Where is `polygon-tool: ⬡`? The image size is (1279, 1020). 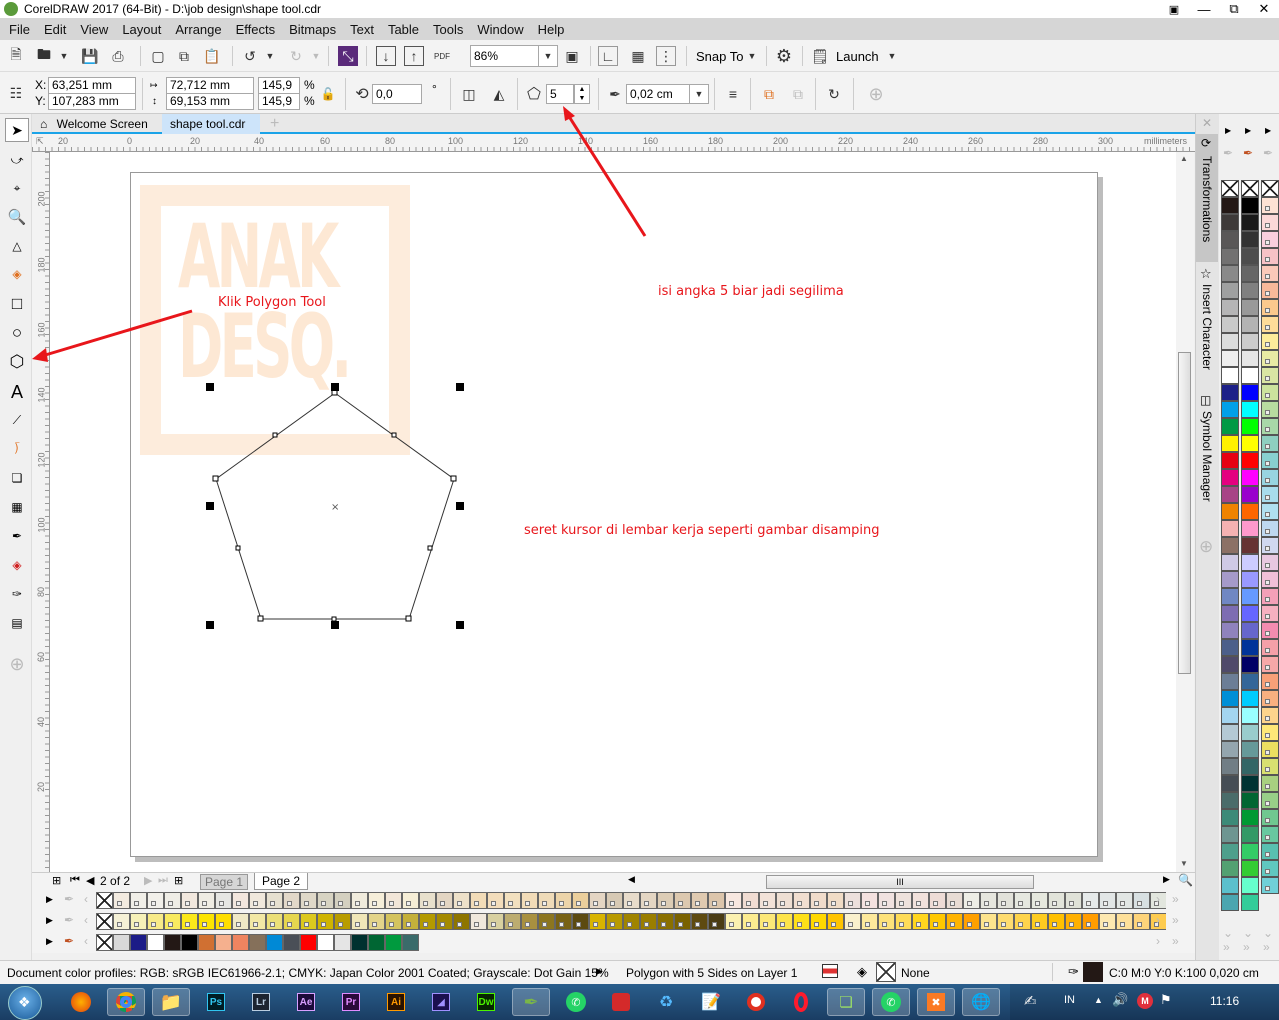
polygon-tool: ⬡ is located at coordinates (17, 362).